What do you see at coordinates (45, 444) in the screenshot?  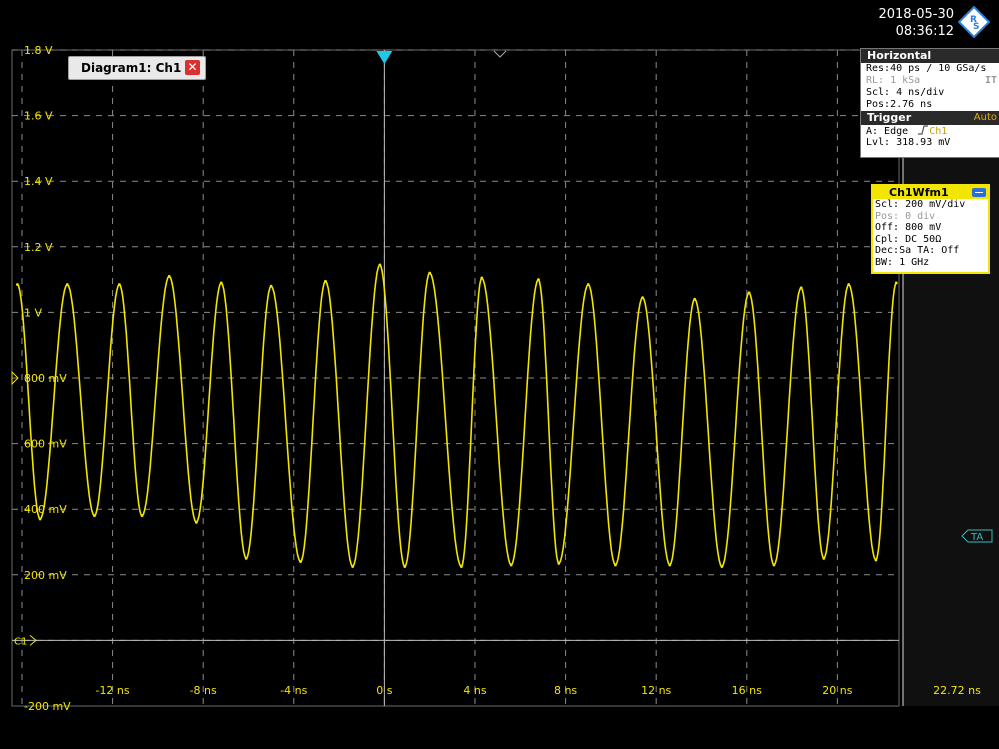 I see `y-tick-label: 600 mV` at bounding box center [45, 444].